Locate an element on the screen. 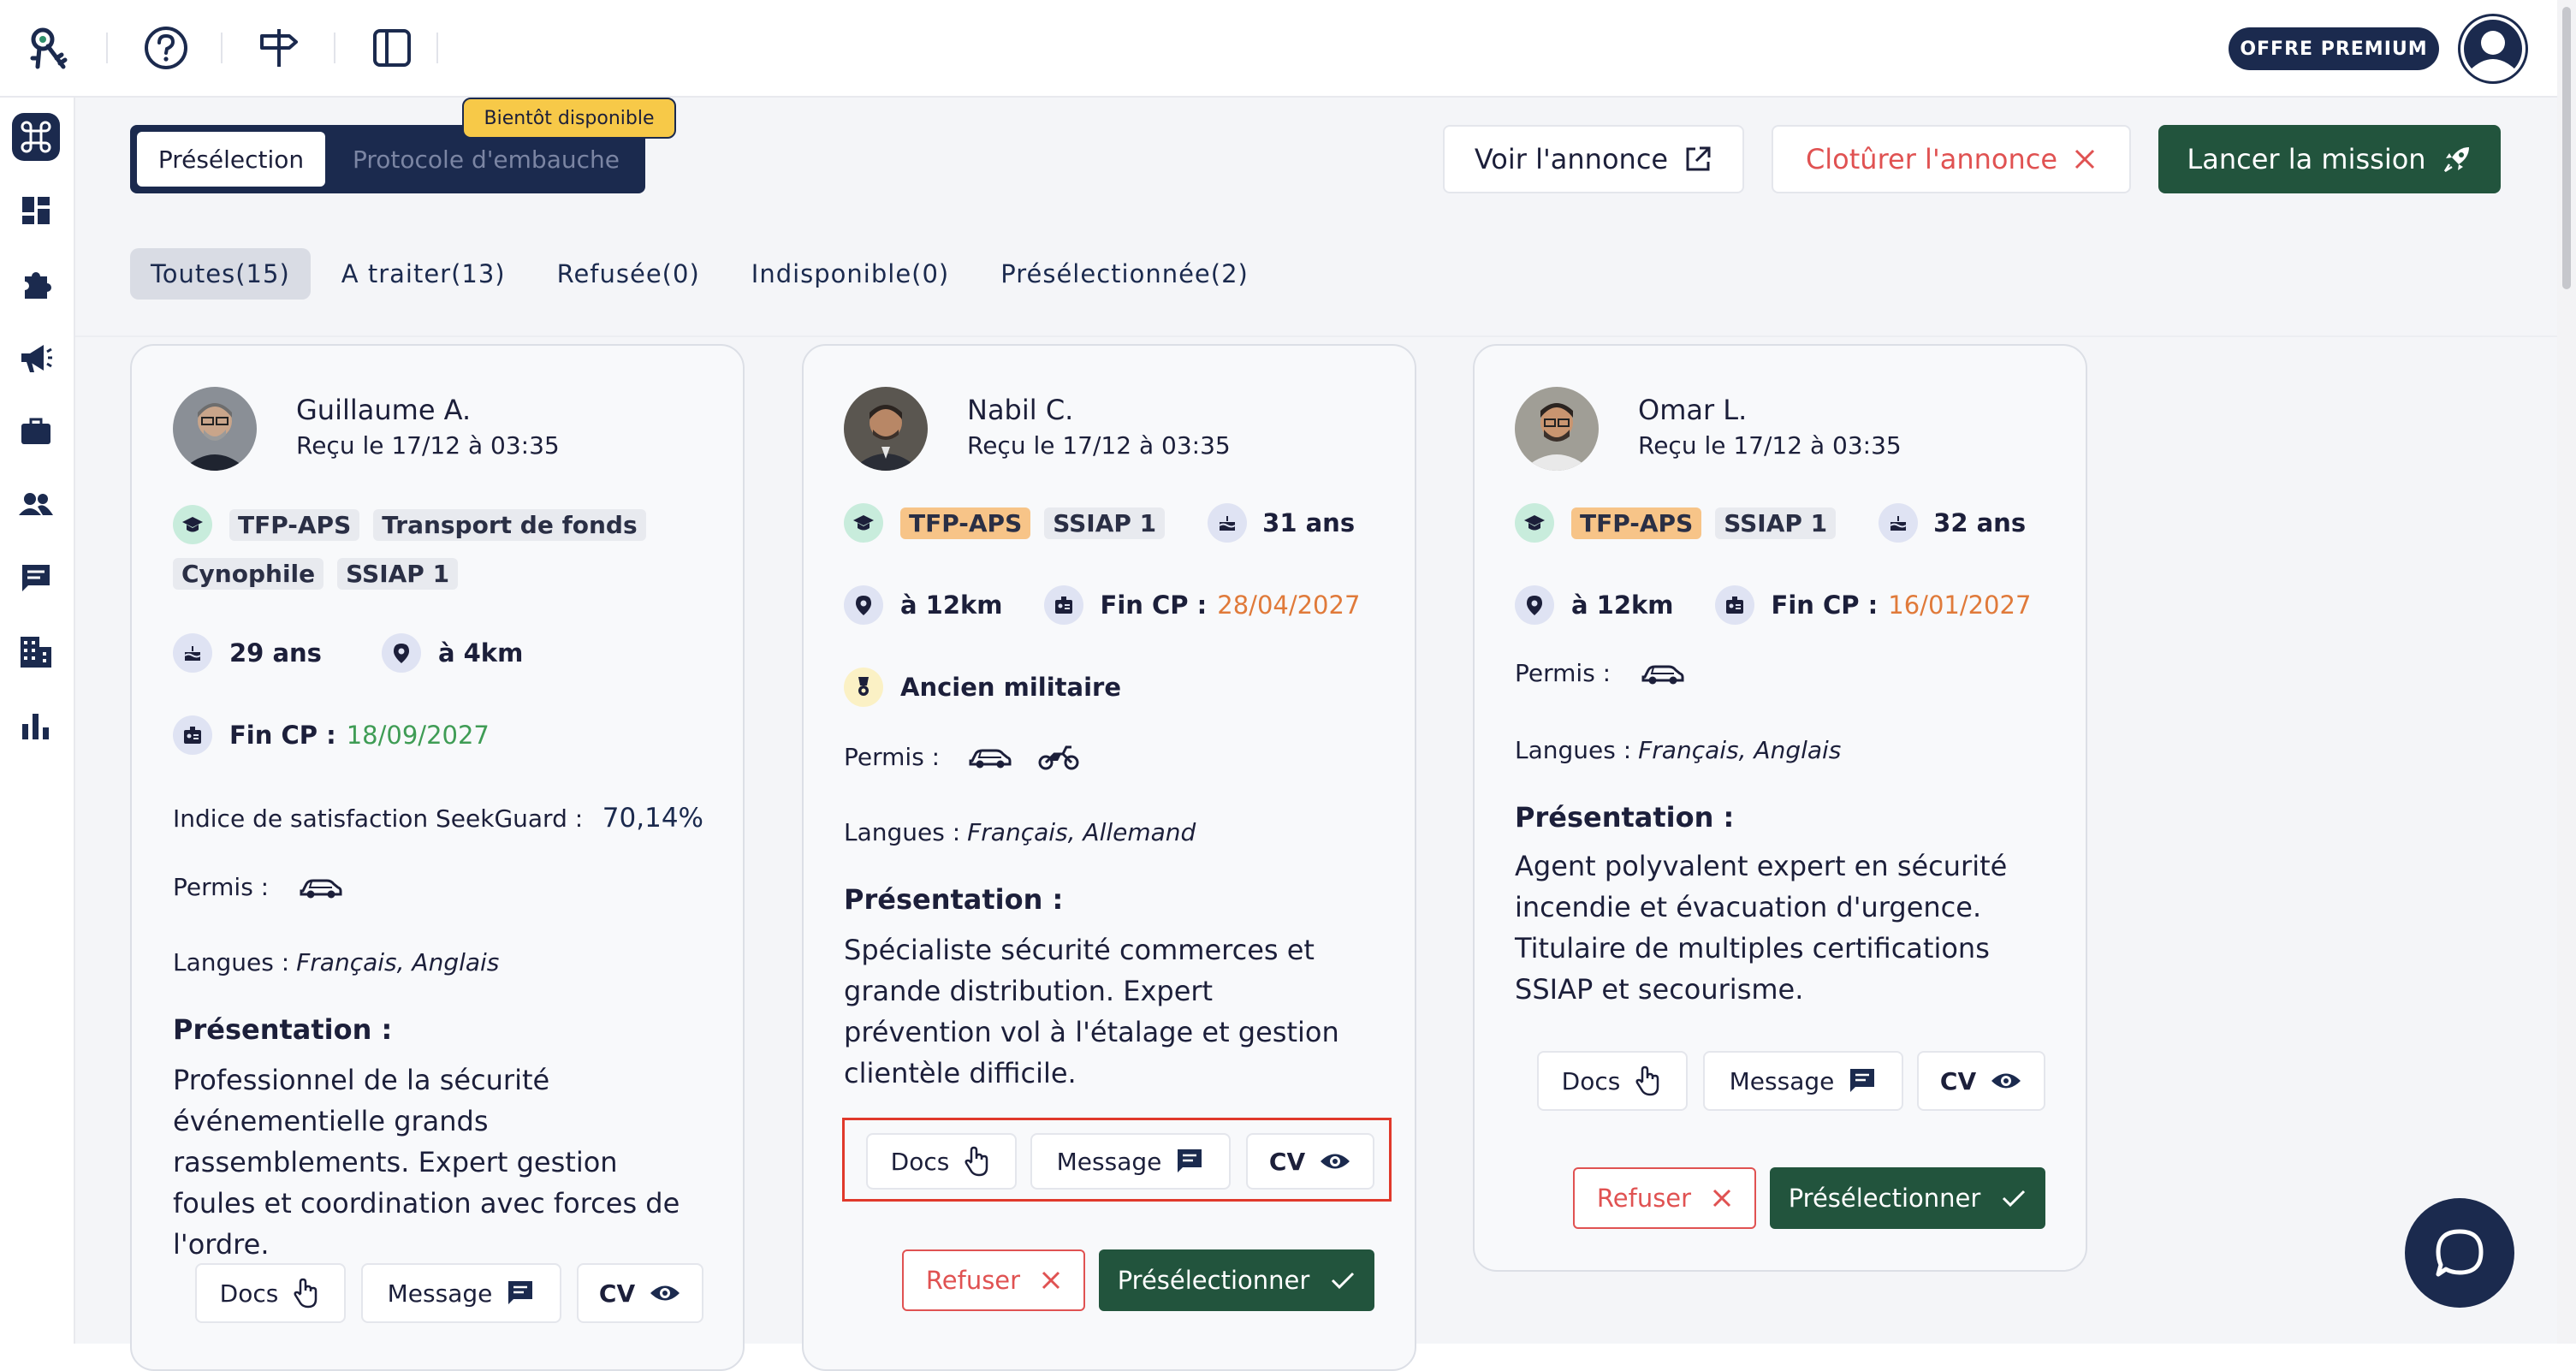 The height and width of the screenshot is (1371, 2576). help-circle-icon is located at coordinates (166, 48).